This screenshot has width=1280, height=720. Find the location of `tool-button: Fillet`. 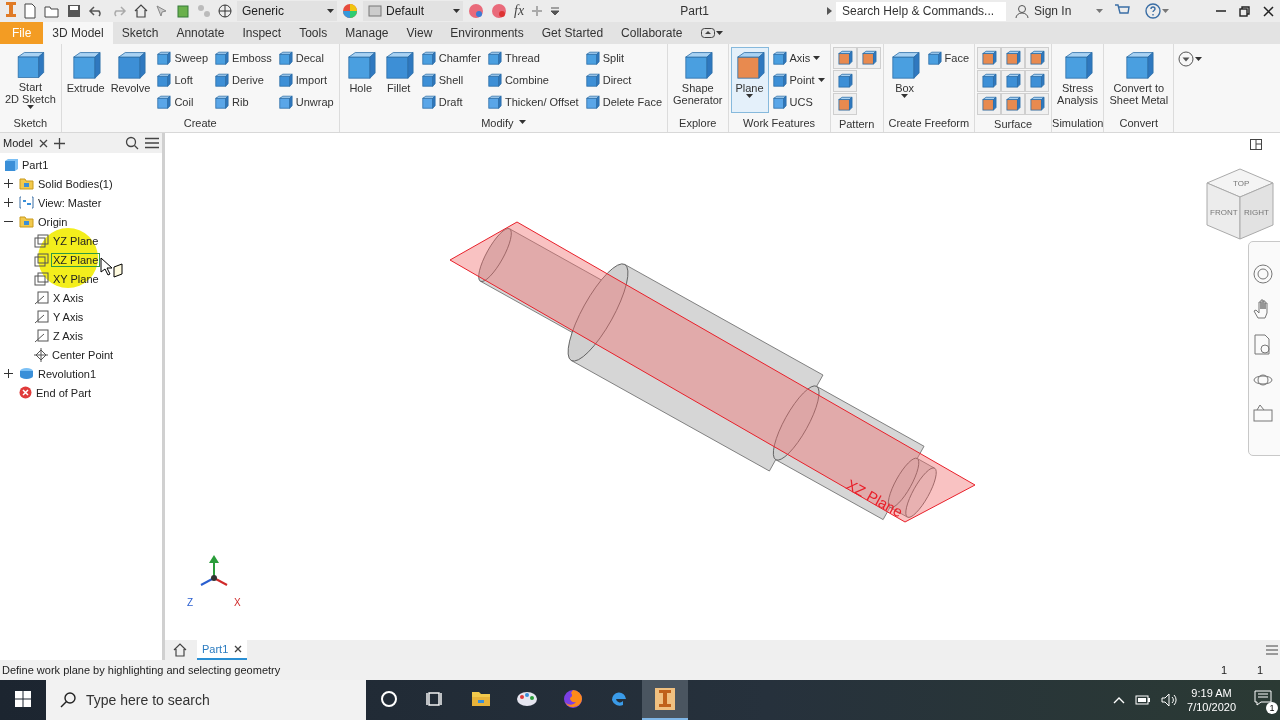

tool-button: Fillet is located at coordinates (398, 80).